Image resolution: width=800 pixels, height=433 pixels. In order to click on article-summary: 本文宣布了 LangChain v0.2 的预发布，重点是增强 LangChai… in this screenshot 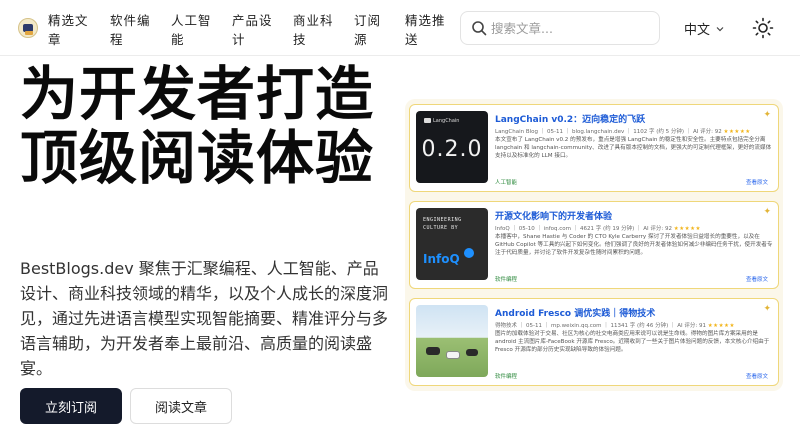, I will do `click(633, 148)`.